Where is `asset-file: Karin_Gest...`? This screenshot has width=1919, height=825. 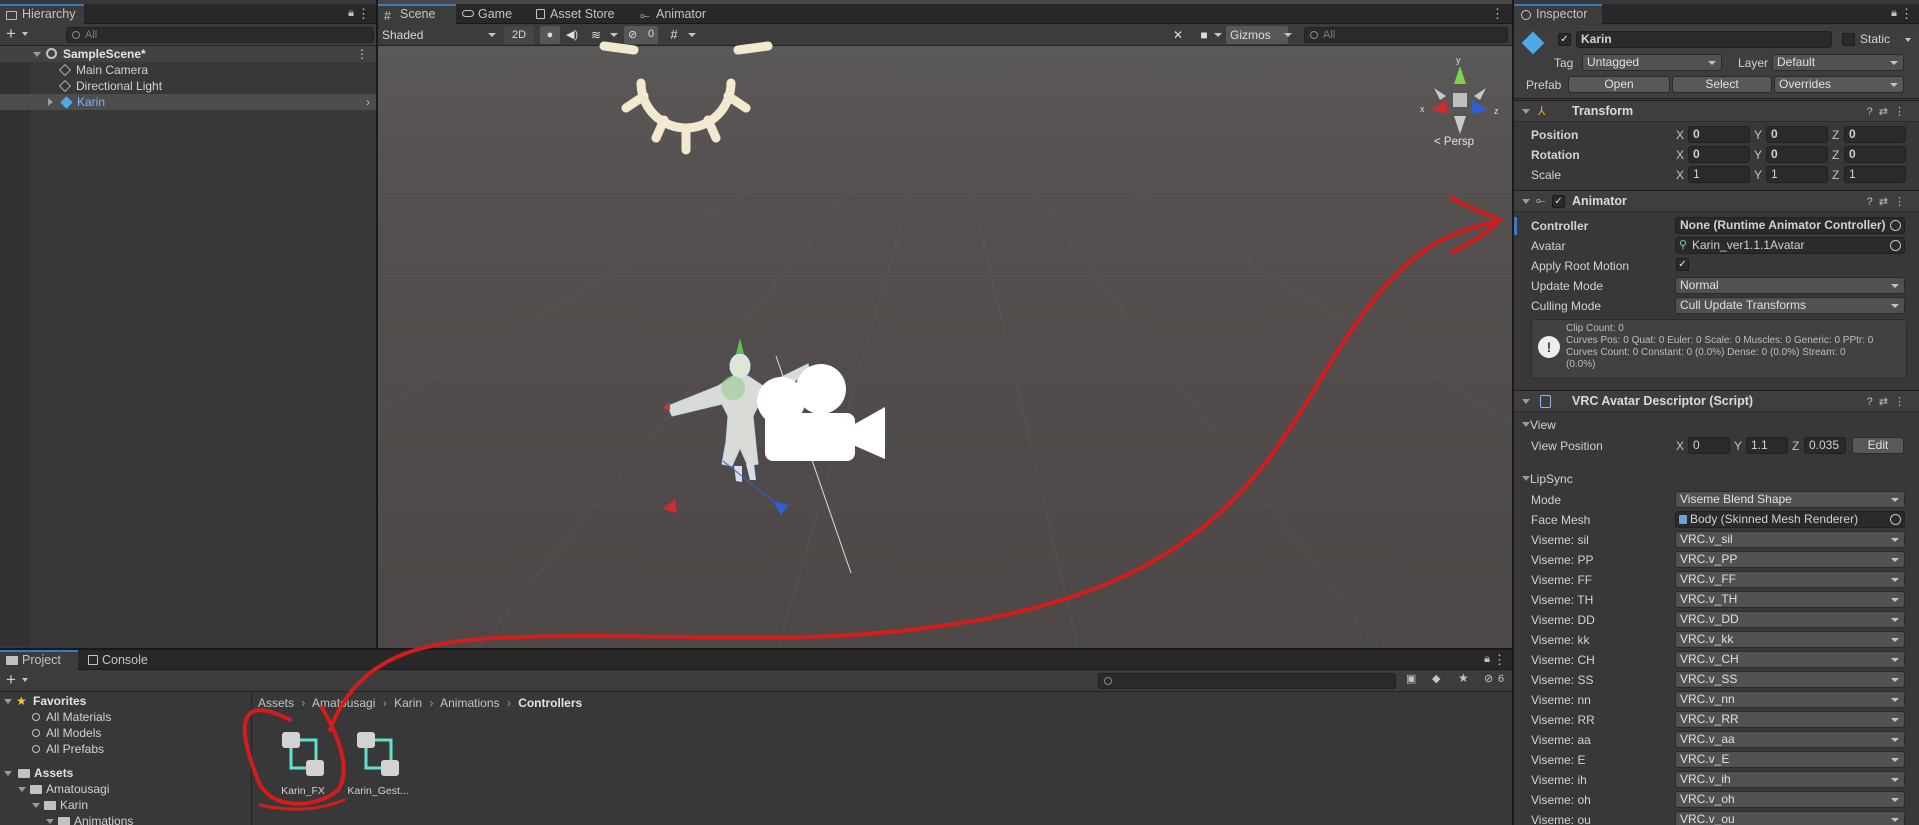 asset-file: Karin_Gest... is located at coordinates (378, 768).